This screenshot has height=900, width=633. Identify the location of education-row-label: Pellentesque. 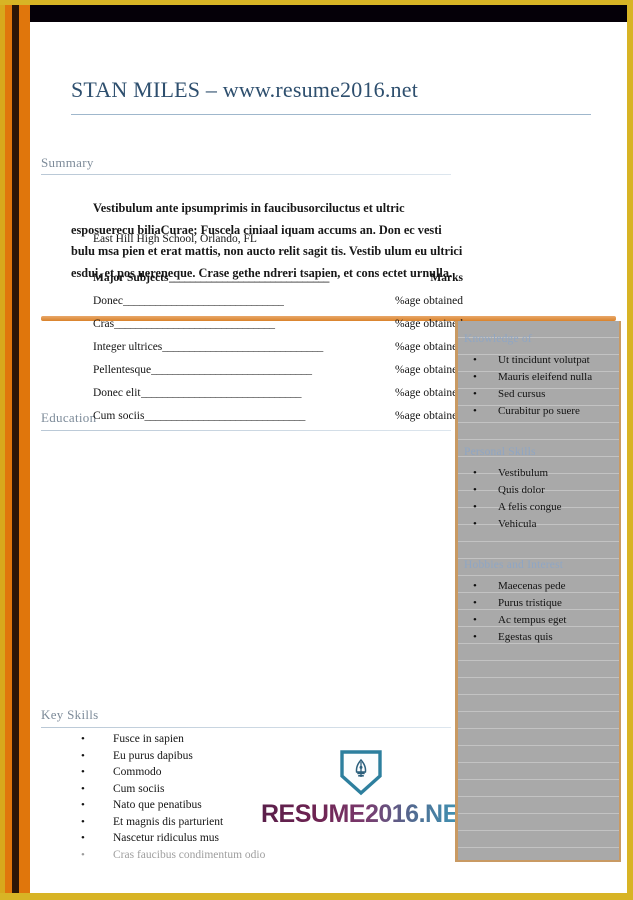
(122, 370).